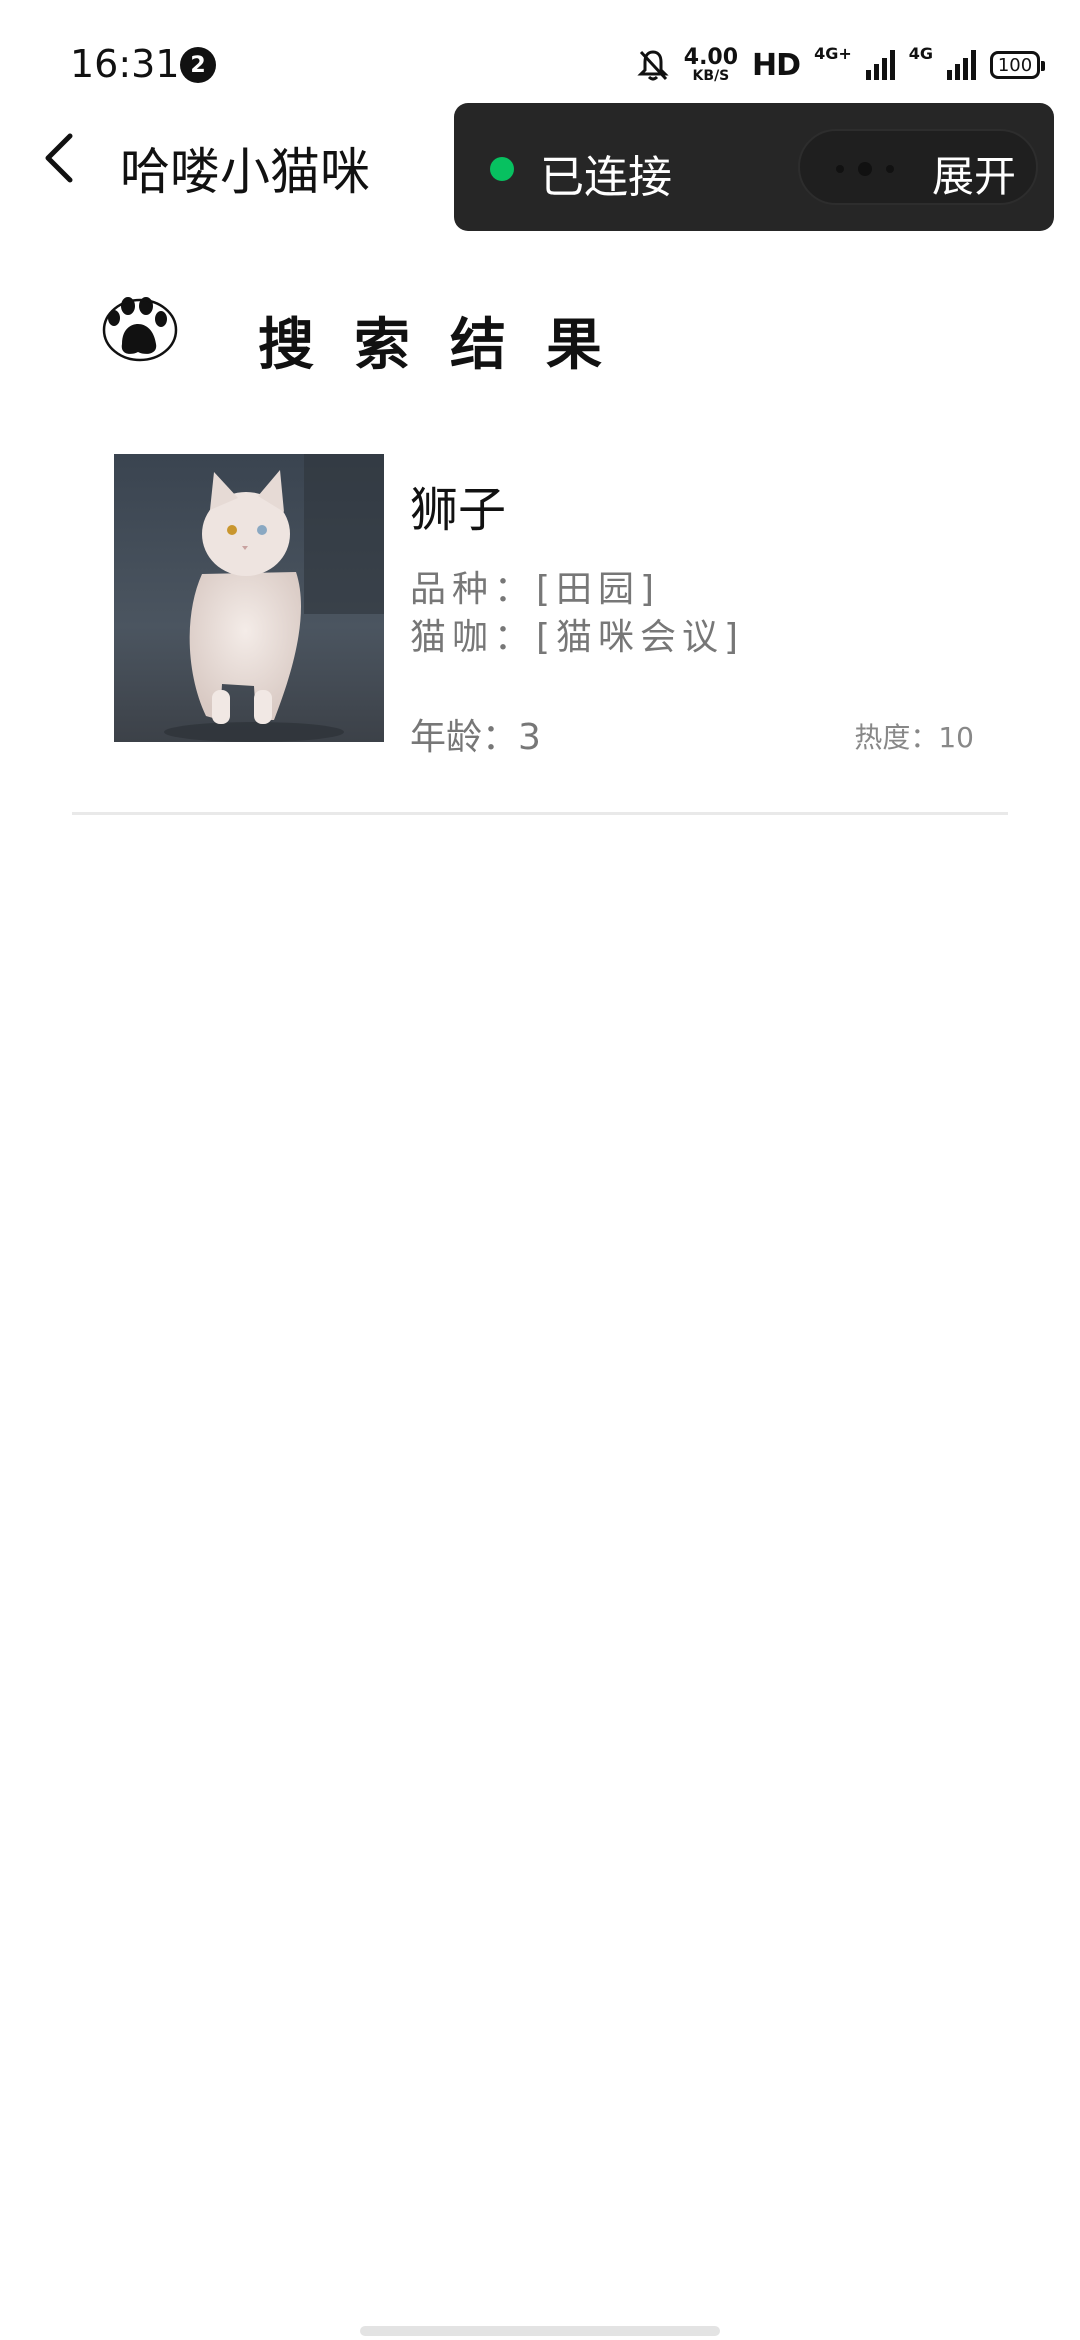 This screenshot has height=2340, width=1080. What do you see at coordinates (458, 510) in the screenshot?
I see `pet-name: 狮子` at bounding box center [458, 510].